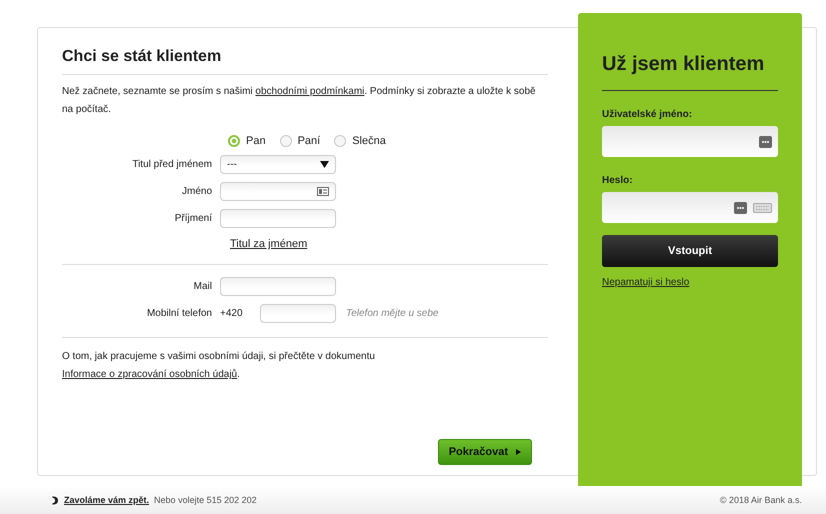 Image resolution: width=826 pixels, height=514 pixels. What do you see at coordinates (305, 61) in the screenshot?
I see `section-title: Chci se stát klientem` at bounding box center [305, 61].